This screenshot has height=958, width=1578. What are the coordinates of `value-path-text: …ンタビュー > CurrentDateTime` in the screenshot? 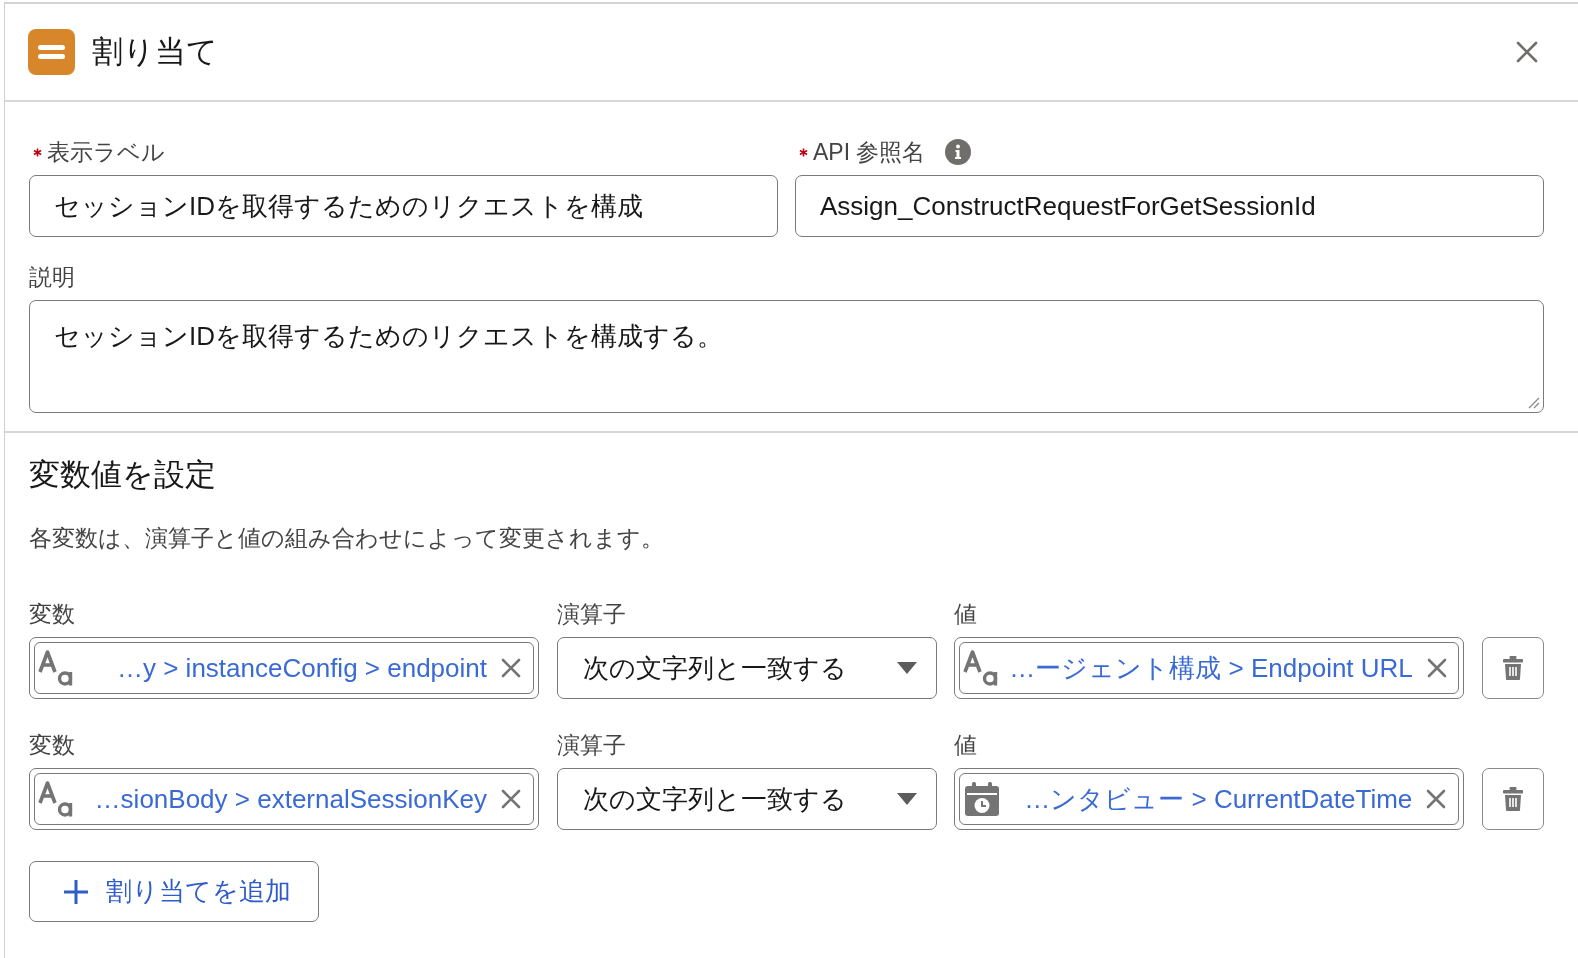 It's located at (1218, 799).